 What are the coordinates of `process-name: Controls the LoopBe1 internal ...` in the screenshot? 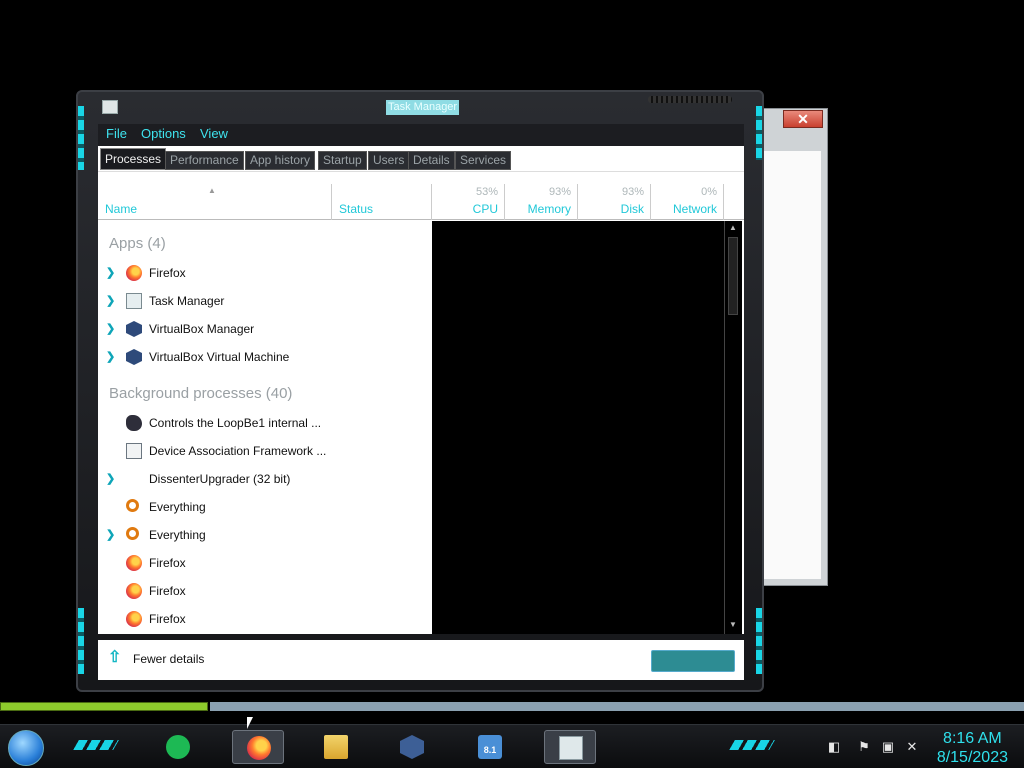 It's located at (235, 423).